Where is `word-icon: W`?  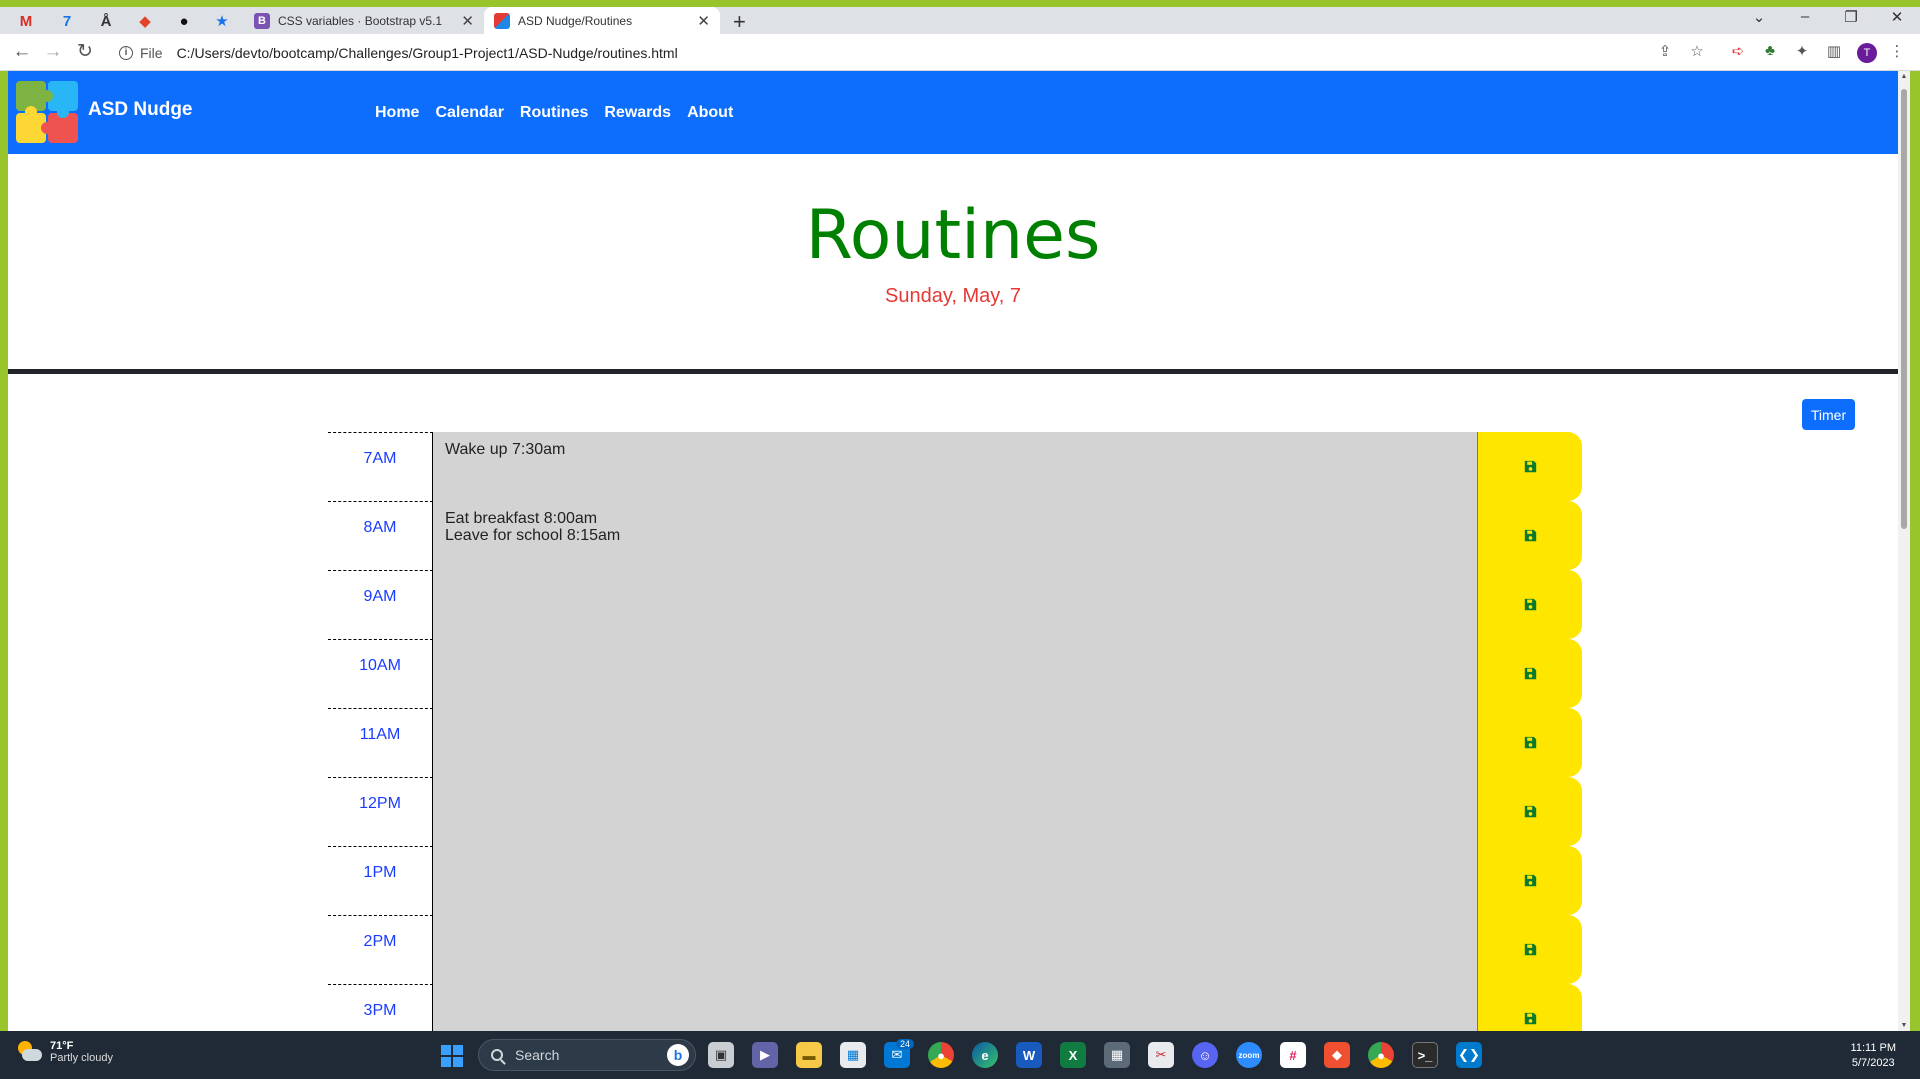 word-icon: W is located at coordinates (1029, 1055).